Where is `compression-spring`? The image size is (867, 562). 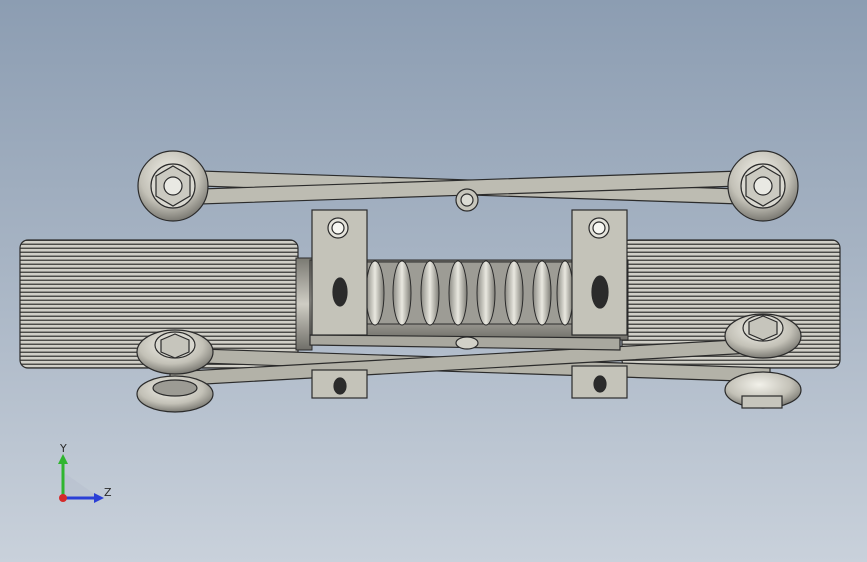 compression-spring is located at coordinates (470, 293).